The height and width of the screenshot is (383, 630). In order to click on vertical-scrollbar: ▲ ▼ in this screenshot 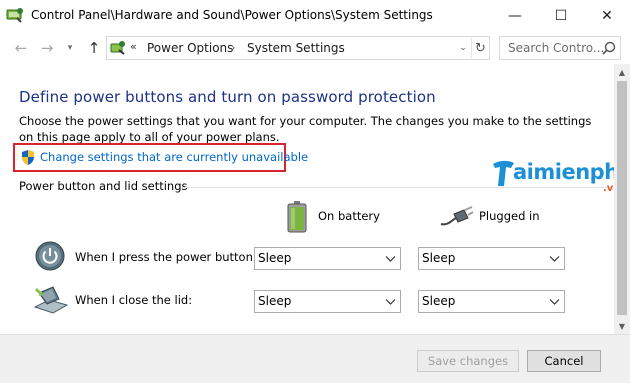, I will do `click(622, 199)`.